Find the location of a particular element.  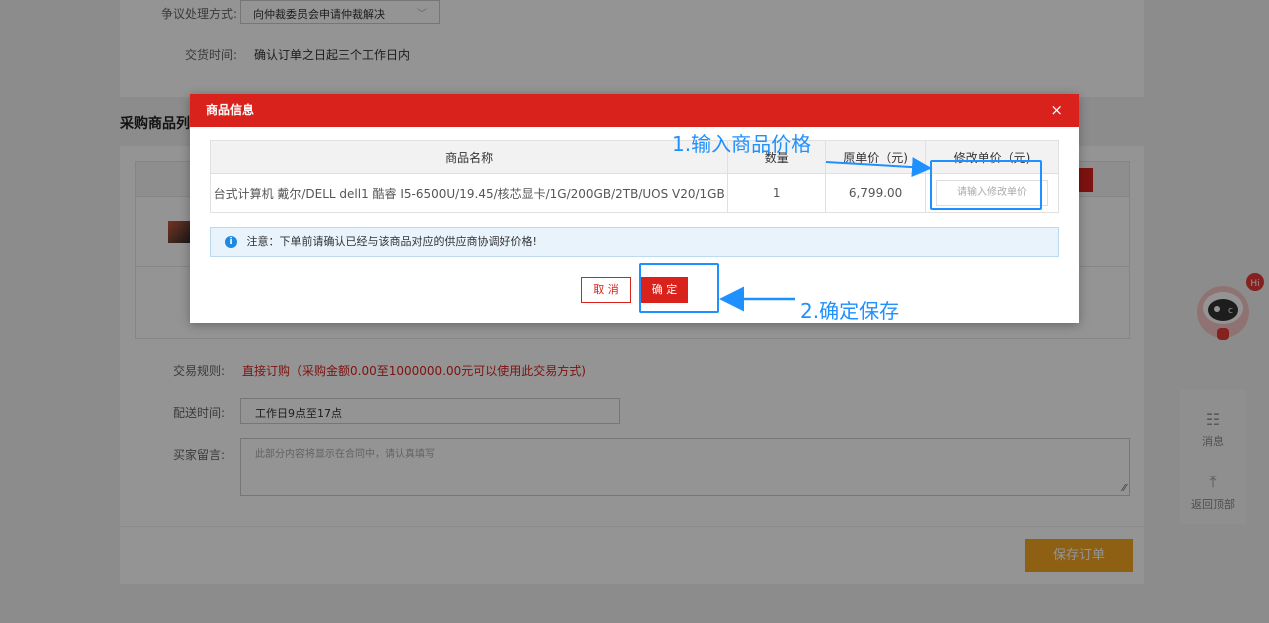

annotation-arrows is located at coordinates (825, 234).